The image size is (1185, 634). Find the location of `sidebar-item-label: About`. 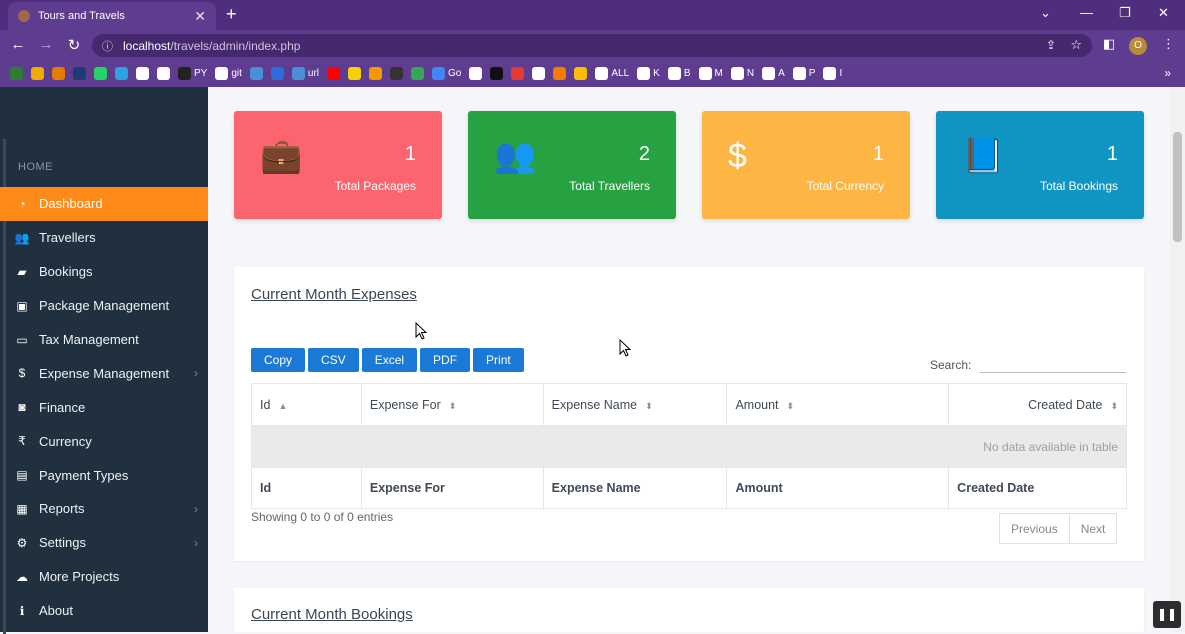

sidebar-item-label: About is located at coordinates (56, 611).